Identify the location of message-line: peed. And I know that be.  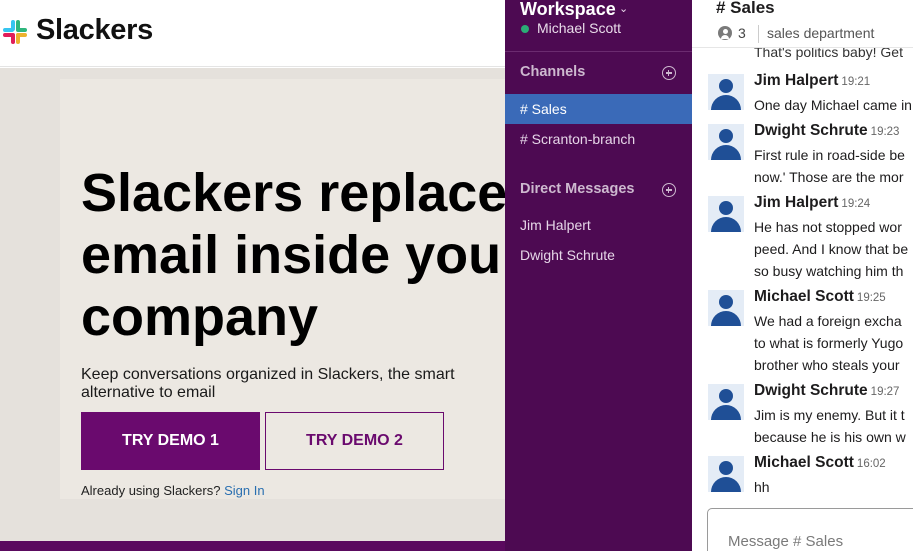
(831, 249).